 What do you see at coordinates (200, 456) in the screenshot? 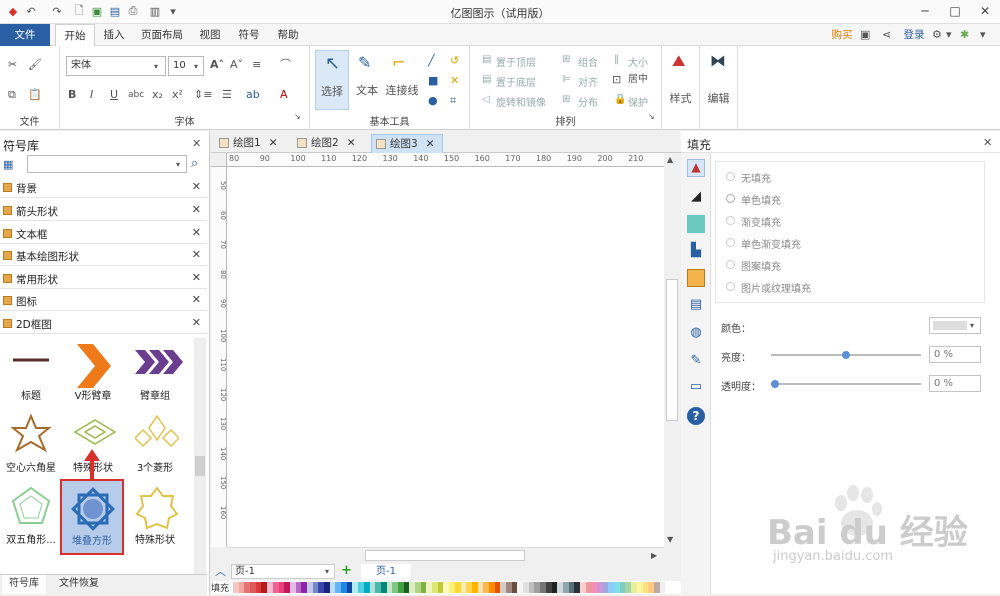
I see `library-scrollbar` at bounding box center [200, 456].